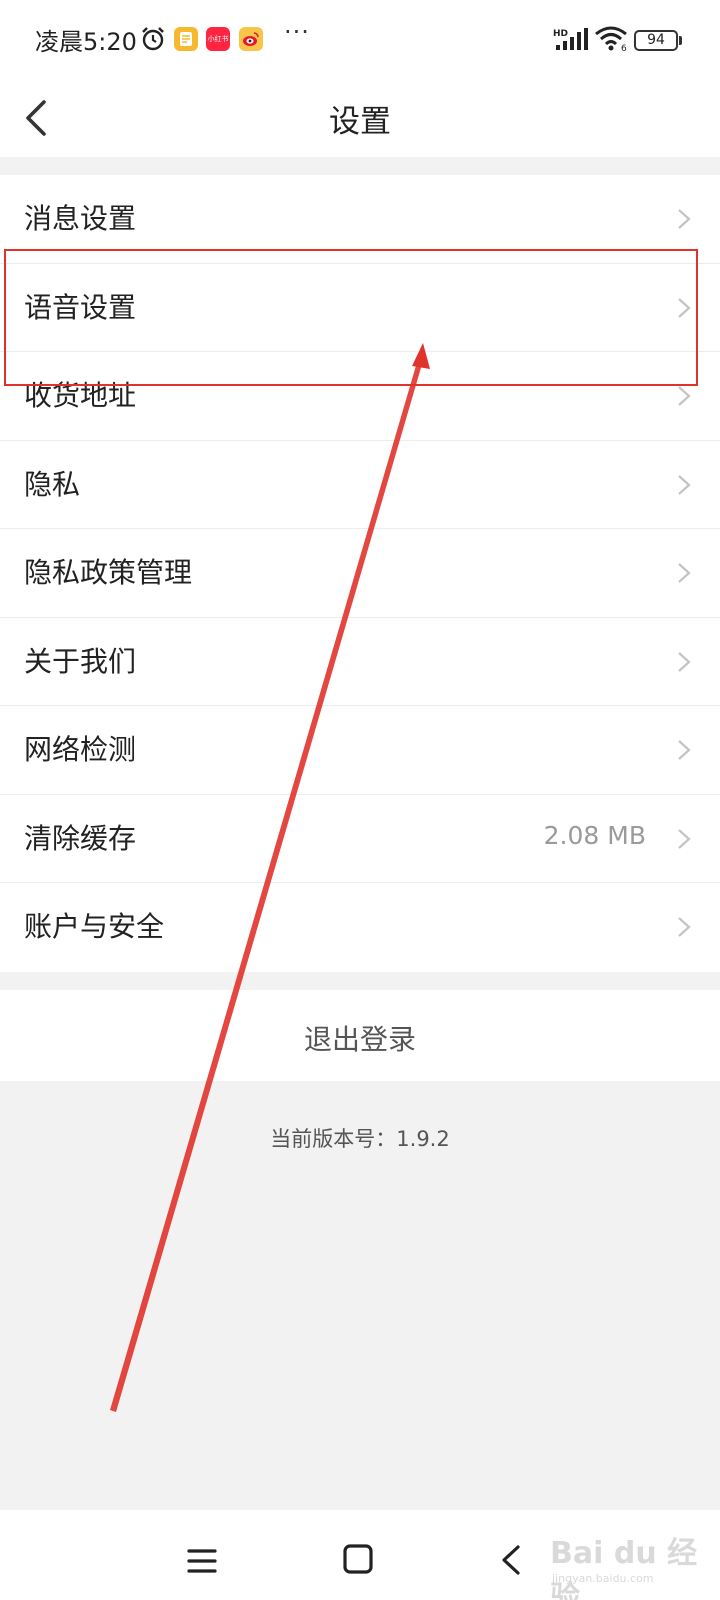 Image resolution: width=720 pixels, height=1600 pixels. Describe the element at coordinates (360, 40) in the screenshot. I see `status-bar: 凌晨5:20 小红书 ··· HD 6 94` at that location.